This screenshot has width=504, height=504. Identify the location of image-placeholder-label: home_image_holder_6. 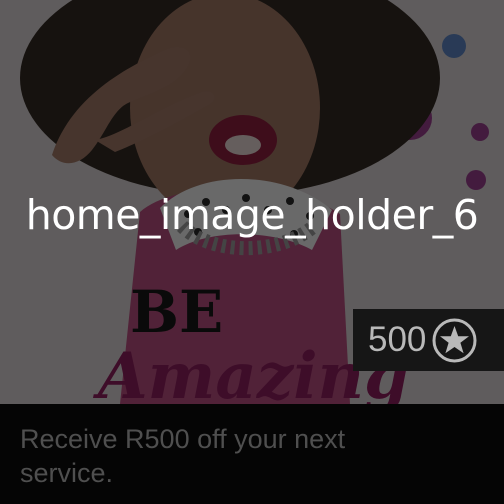
(252, 215).